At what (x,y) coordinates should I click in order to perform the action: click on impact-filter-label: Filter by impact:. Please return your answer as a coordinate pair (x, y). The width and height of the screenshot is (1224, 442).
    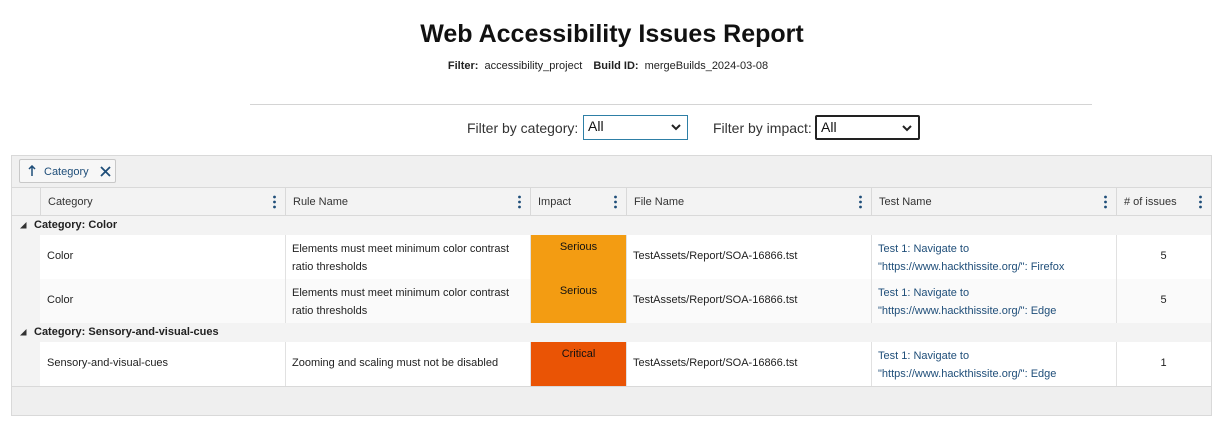
    Looking at the image, I should click on (762, 128).